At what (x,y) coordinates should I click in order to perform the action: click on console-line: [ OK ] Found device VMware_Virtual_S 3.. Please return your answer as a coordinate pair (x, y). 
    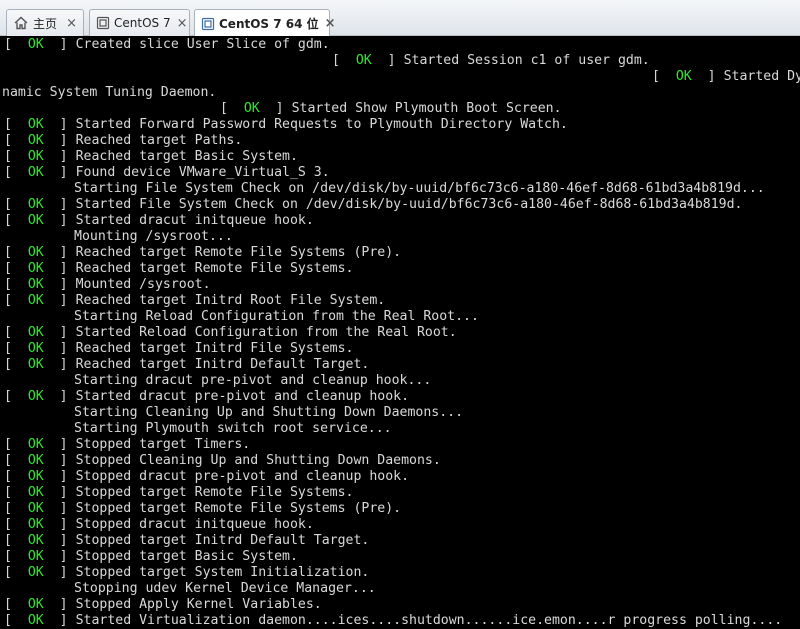
    Looking at the image, I should click on (167, 173).